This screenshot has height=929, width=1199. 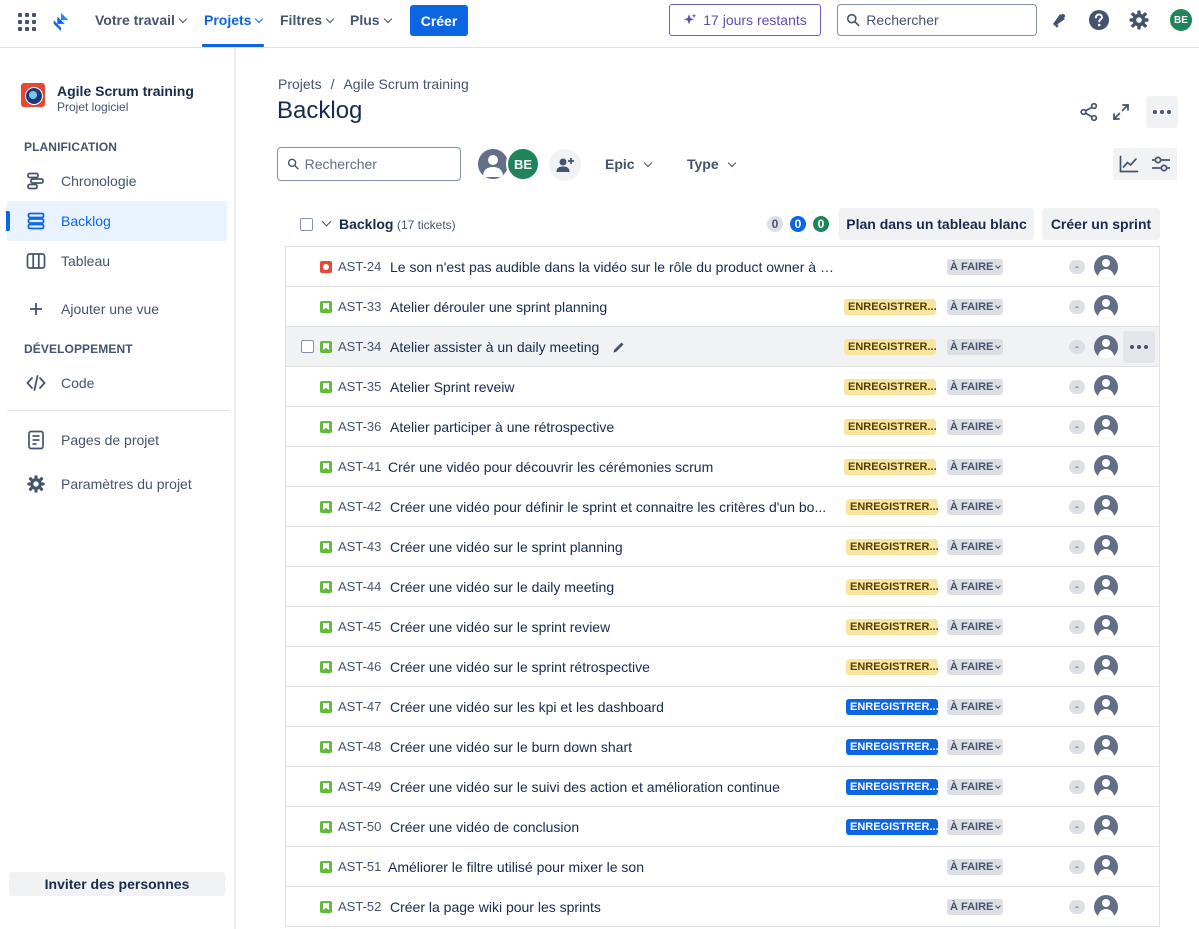 What do you see at coordinates (494, 347) in the screenshot?
I see `issue-summary: Atelier assister à un daily meeting` at bounding box center [494, 347].